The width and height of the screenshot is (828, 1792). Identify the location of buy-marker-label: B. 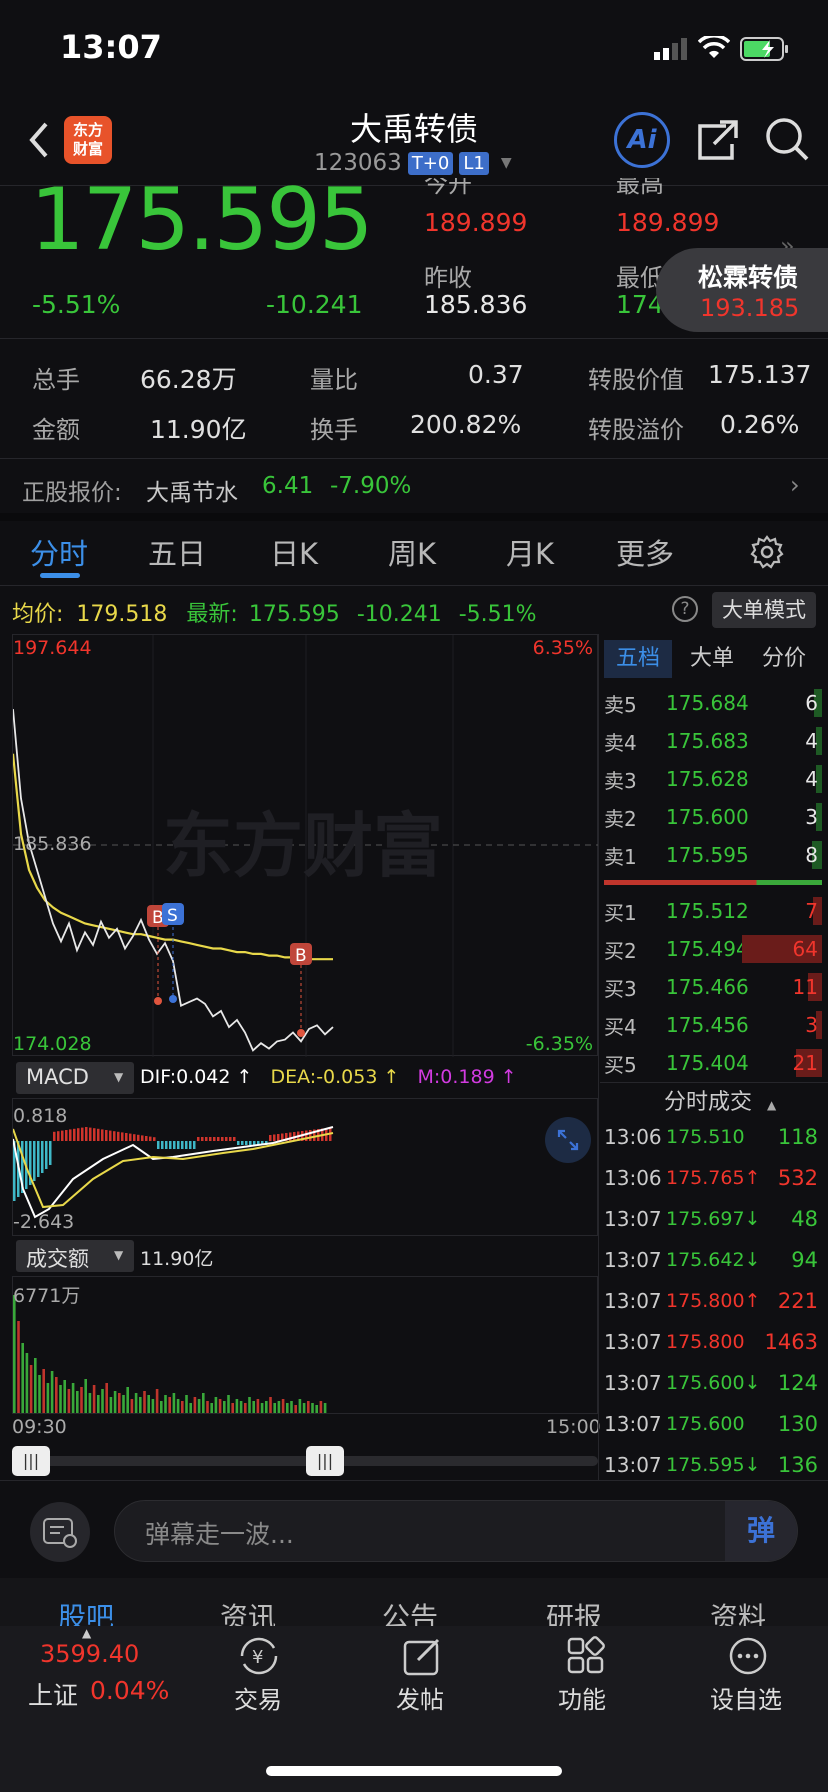
(301, 956).